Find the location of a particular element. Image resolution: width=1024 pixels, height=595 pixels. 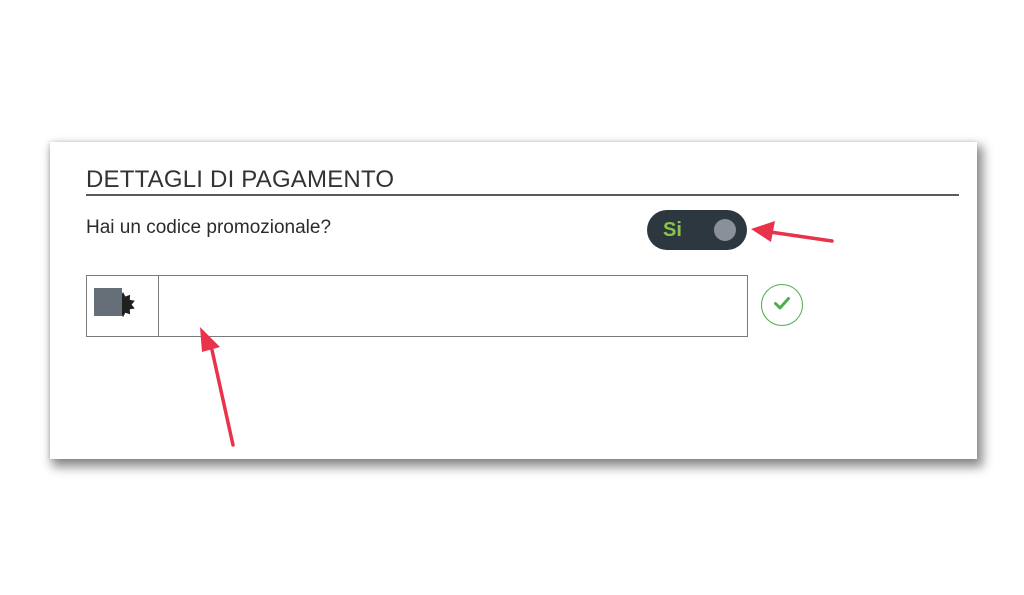

section-title: DETTAGLI DI PAGAMENTO is located at coordinates (240, 179).